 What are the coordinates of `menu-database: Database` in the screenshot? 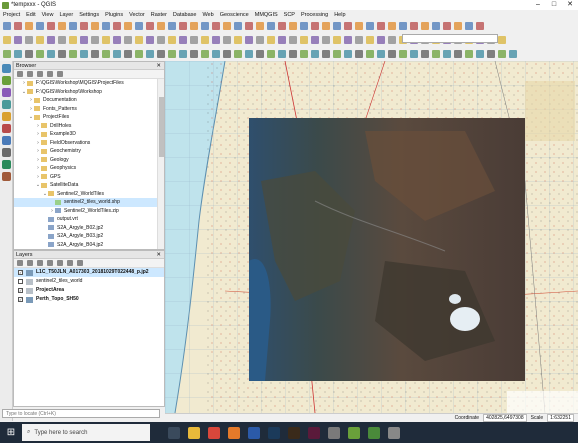 It's located at (185, 15).